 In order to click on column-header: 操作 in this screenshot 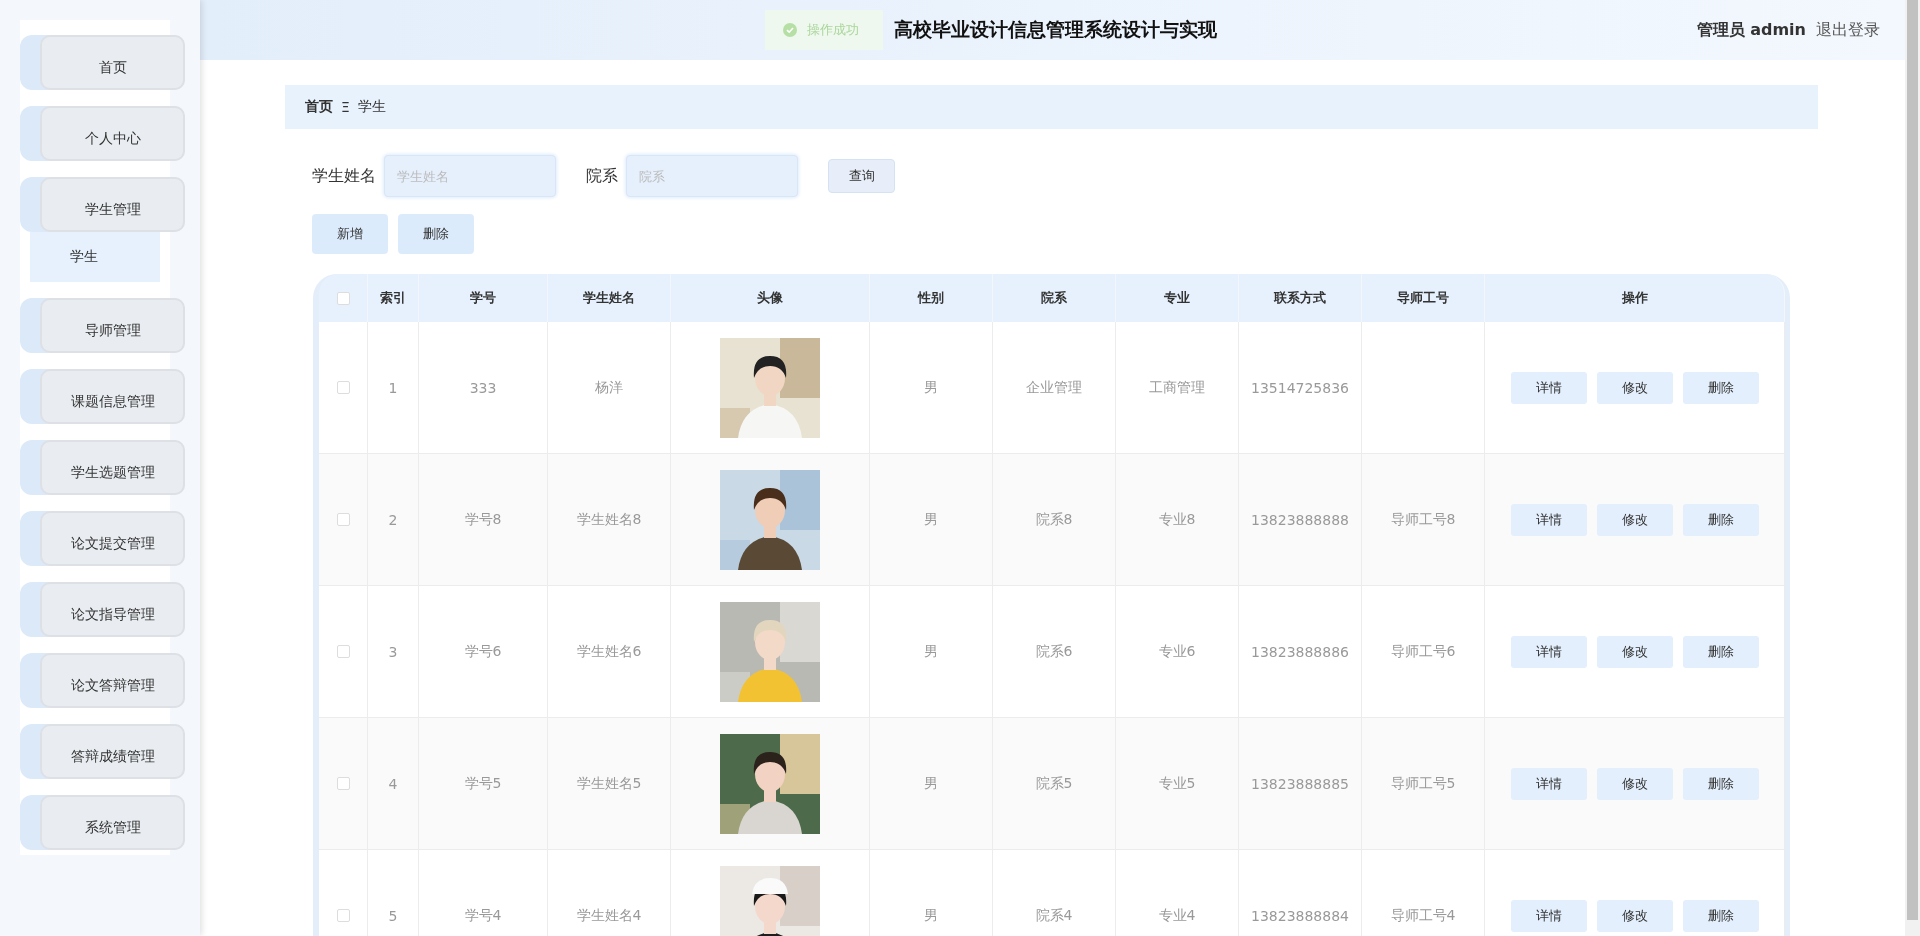, I will do `click(1634, 298)`.